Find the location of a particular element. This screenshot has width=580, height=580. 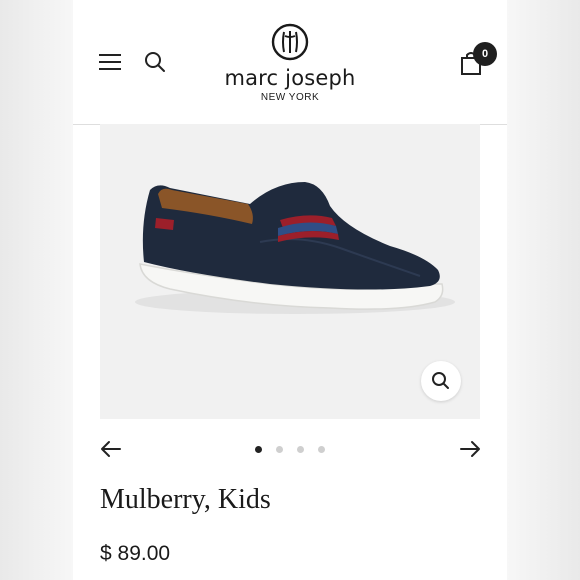

brand-name: marc joseph is located at coordinates (290, 78).